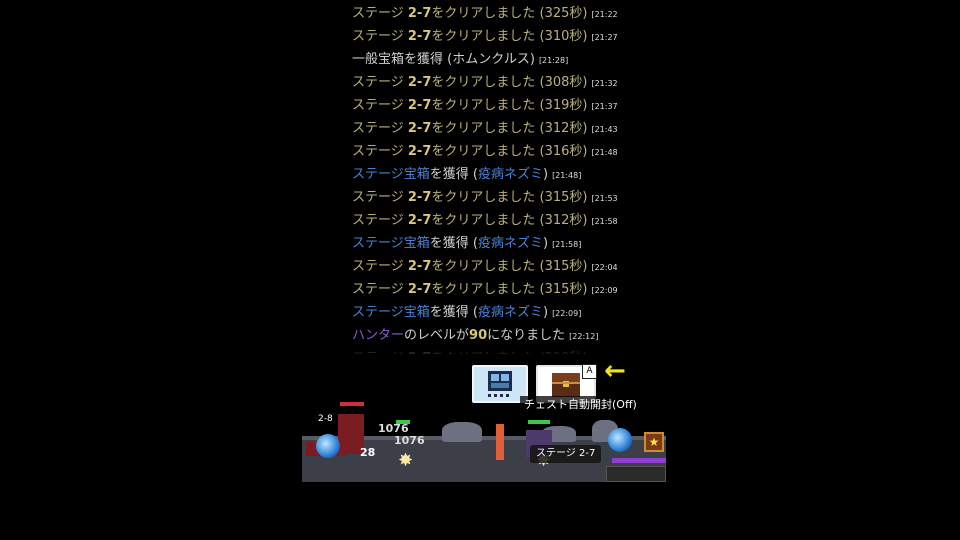 The height and width of the screenshot is (540, 960). I want to click on log-segment: をクリアしました (310秒), so click(509, 36).